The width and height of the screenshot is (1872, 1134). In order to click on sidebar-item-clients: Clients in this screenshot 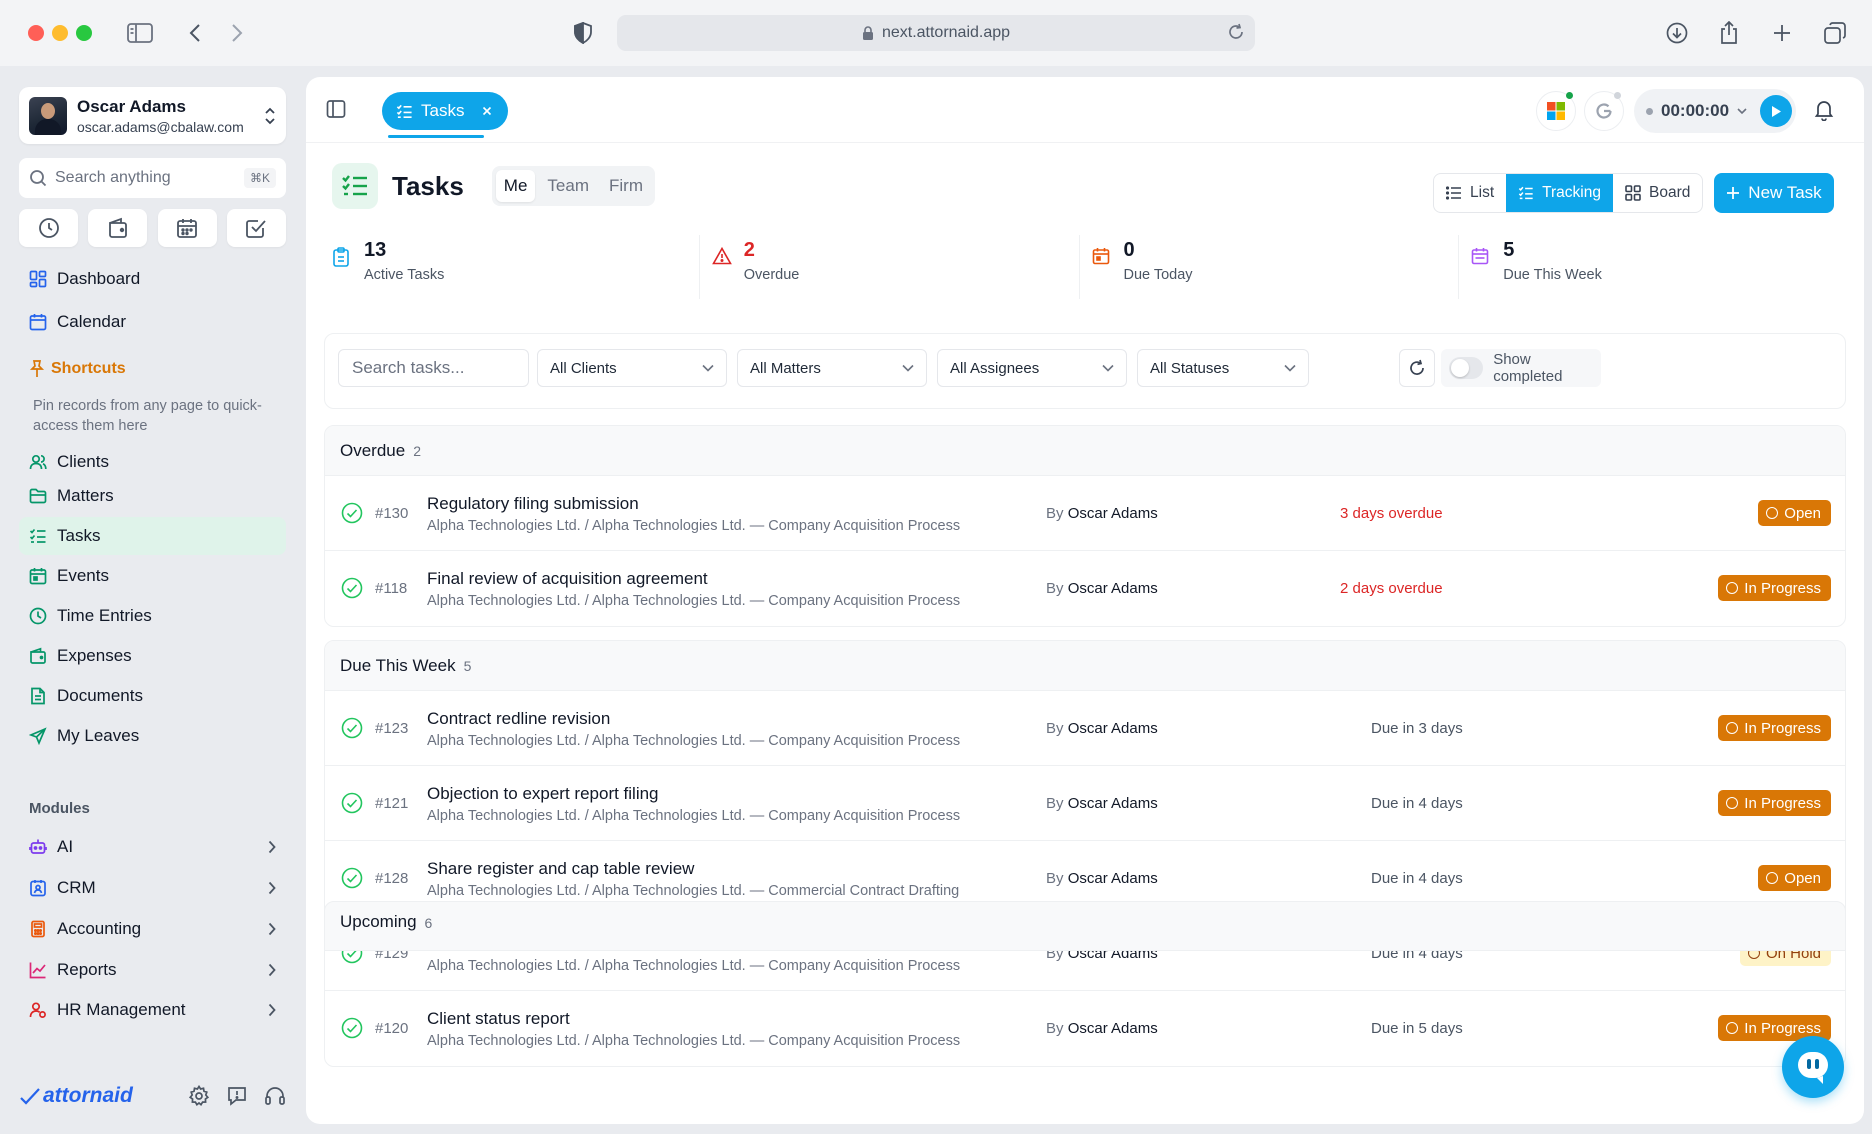, I will do `click(152, 462)`.